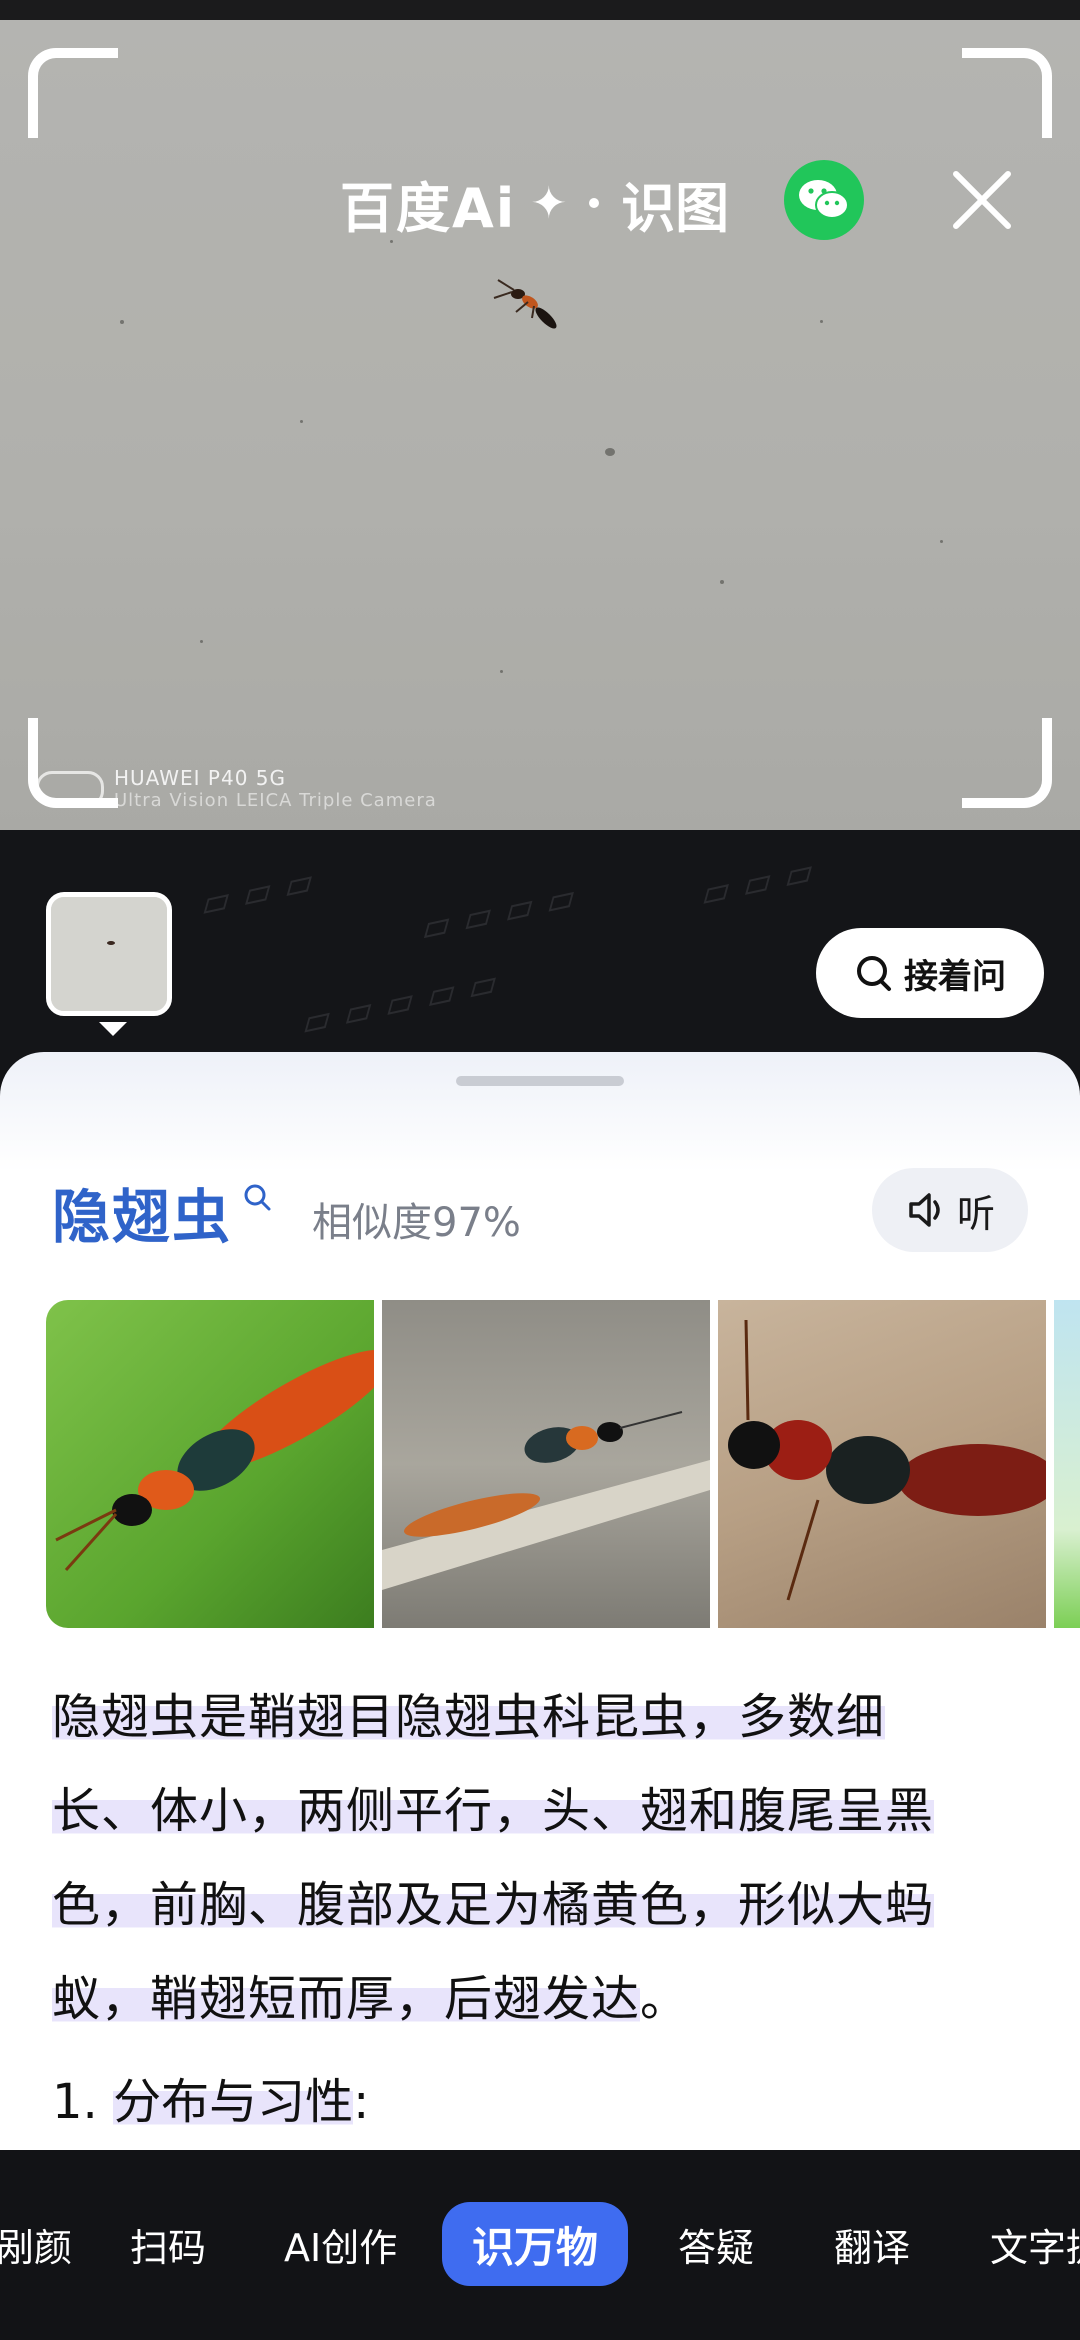 This screenshot has width=1080, height=2340. Describe the element at coordinates (340, 2244) in the screenshot. I see `mode-tab-ai-create: AI创作` at that location.